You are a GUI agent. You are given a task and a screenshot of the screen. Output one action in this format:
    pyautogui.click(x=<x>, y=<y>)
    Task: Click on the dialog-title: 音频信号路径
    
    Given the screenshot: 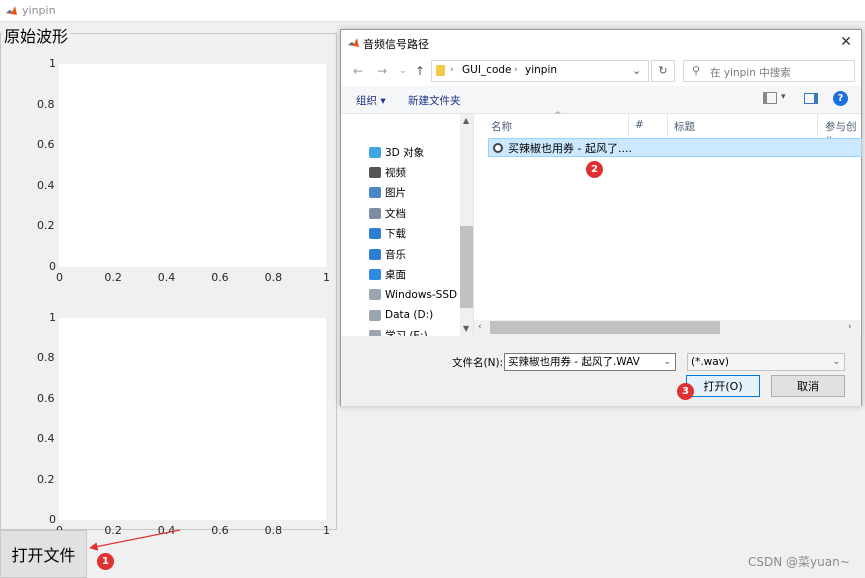 What is the action you would take?
    pyautogui.click(x=396, y=44)
    